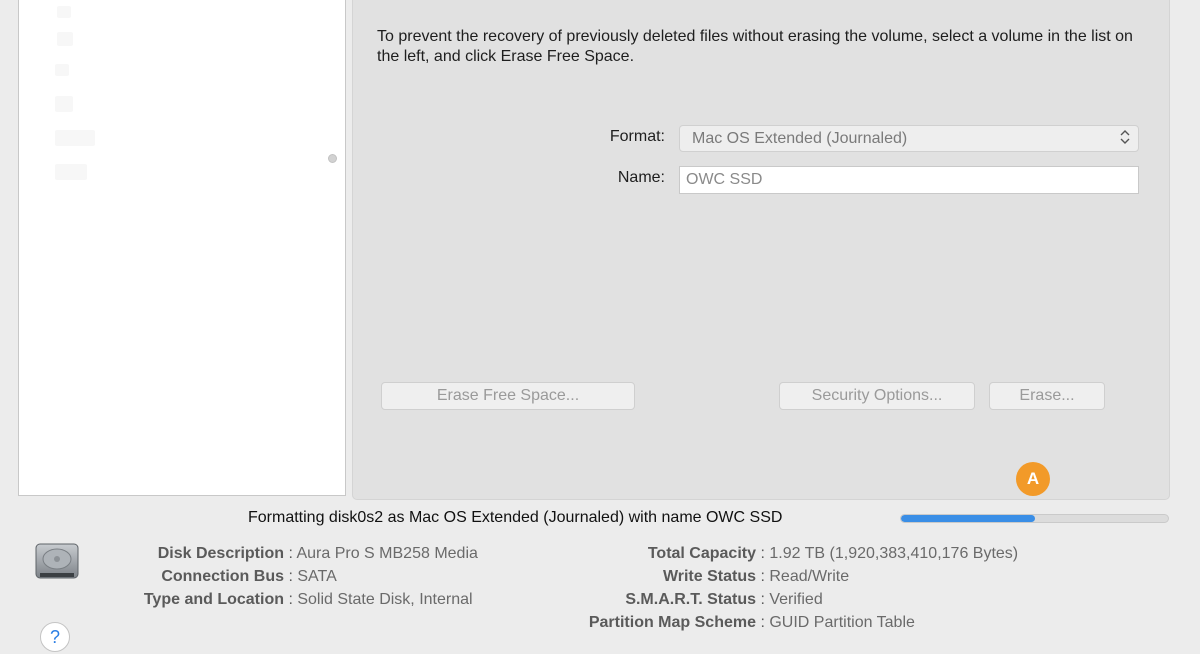 The image size is (1200, 654). I want to click on progress-bar, so click(1034, 518).